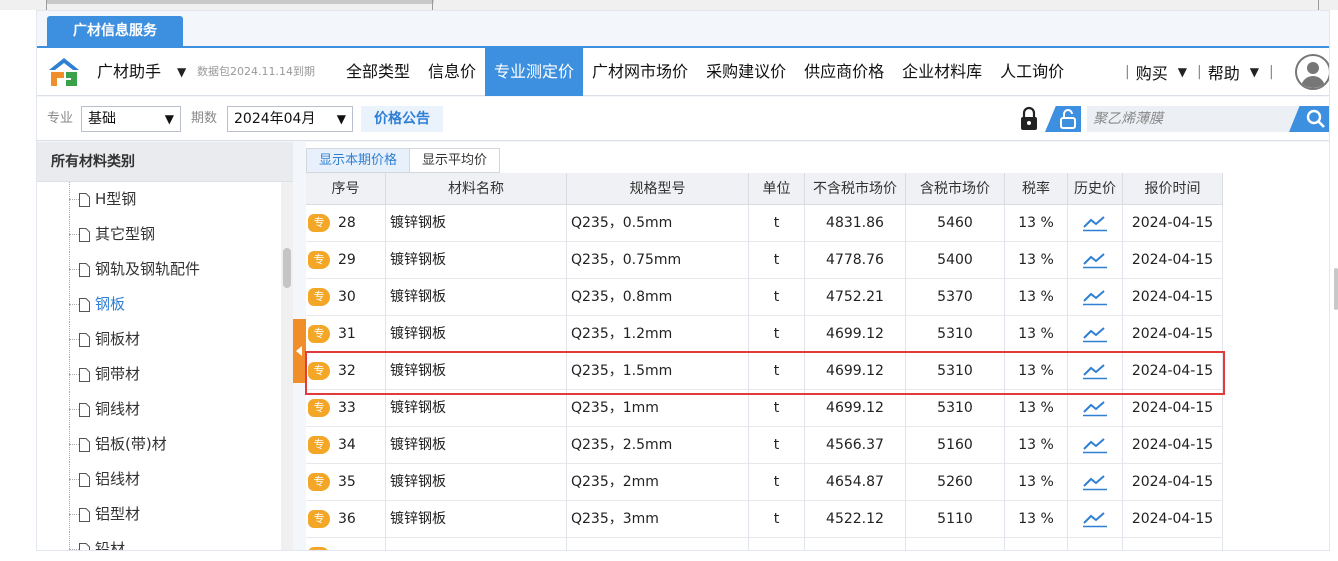 The width and height of the screenshot is (1338, 561). What do you see at coordinates (1036, 189) in the screenshot?
I see `col-tax-rate: 税率` at bounding box center [1036, 189].